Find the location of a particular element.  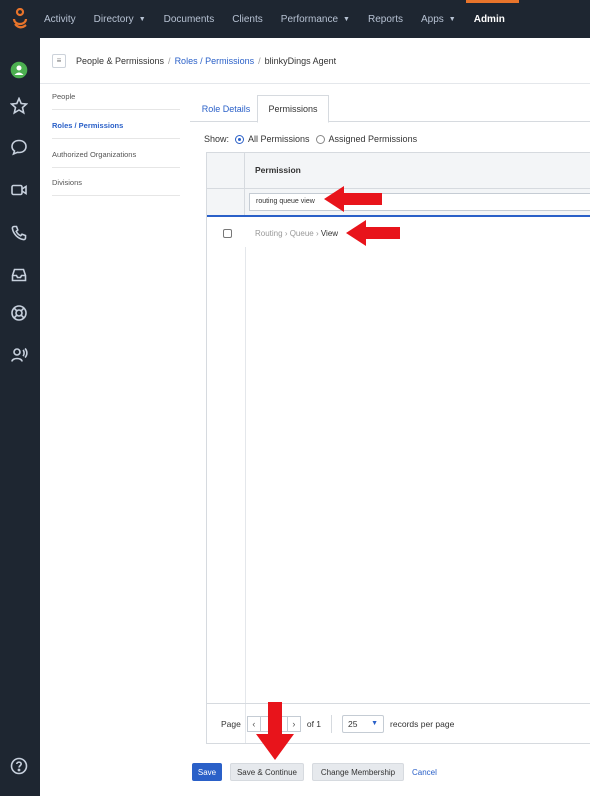

sidebar-item-authorized-organizations: Authorized Organizations is located at coordinates (116, 159).